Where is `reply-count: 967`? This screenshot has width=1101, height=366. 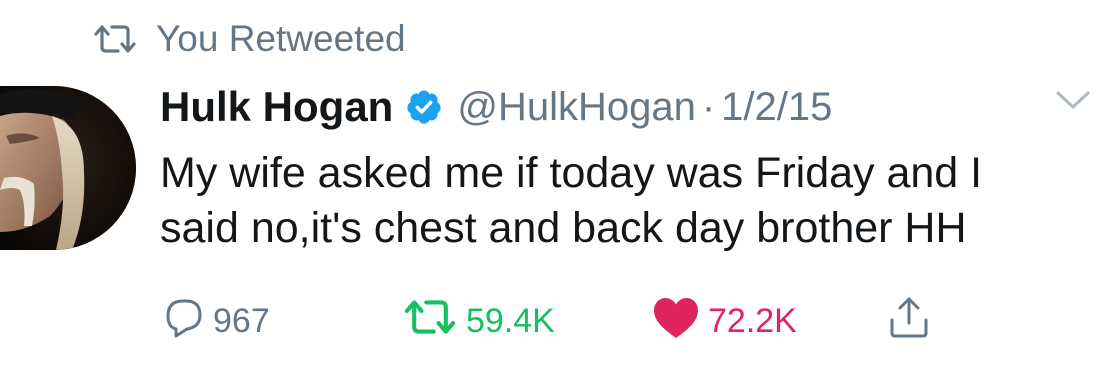 reply-count: 967 is located at coordinates (241, 320).